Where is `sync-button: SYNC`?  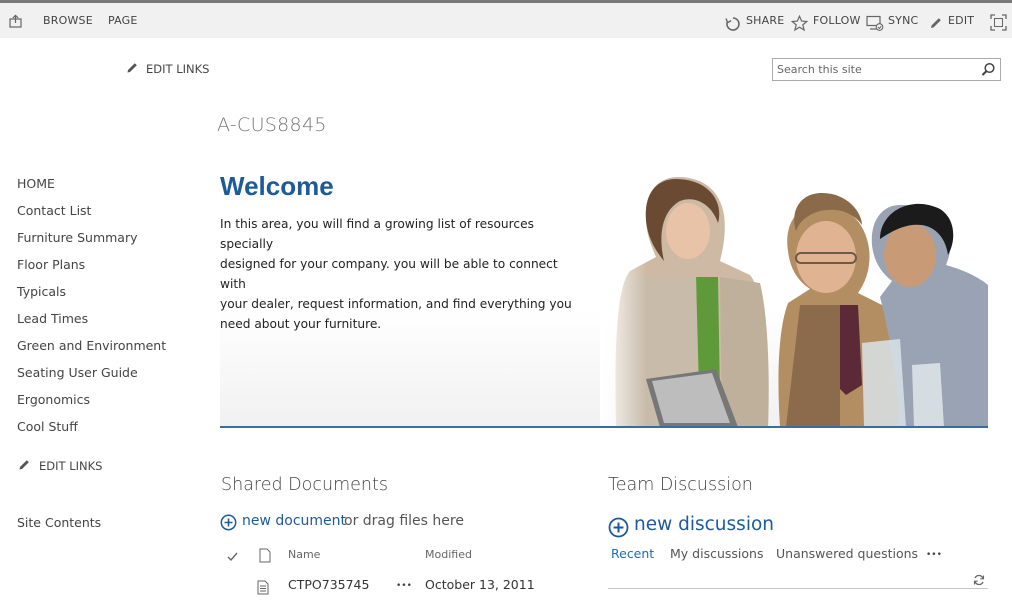 sync-button: SYNC is located at coordinates (903, 20).